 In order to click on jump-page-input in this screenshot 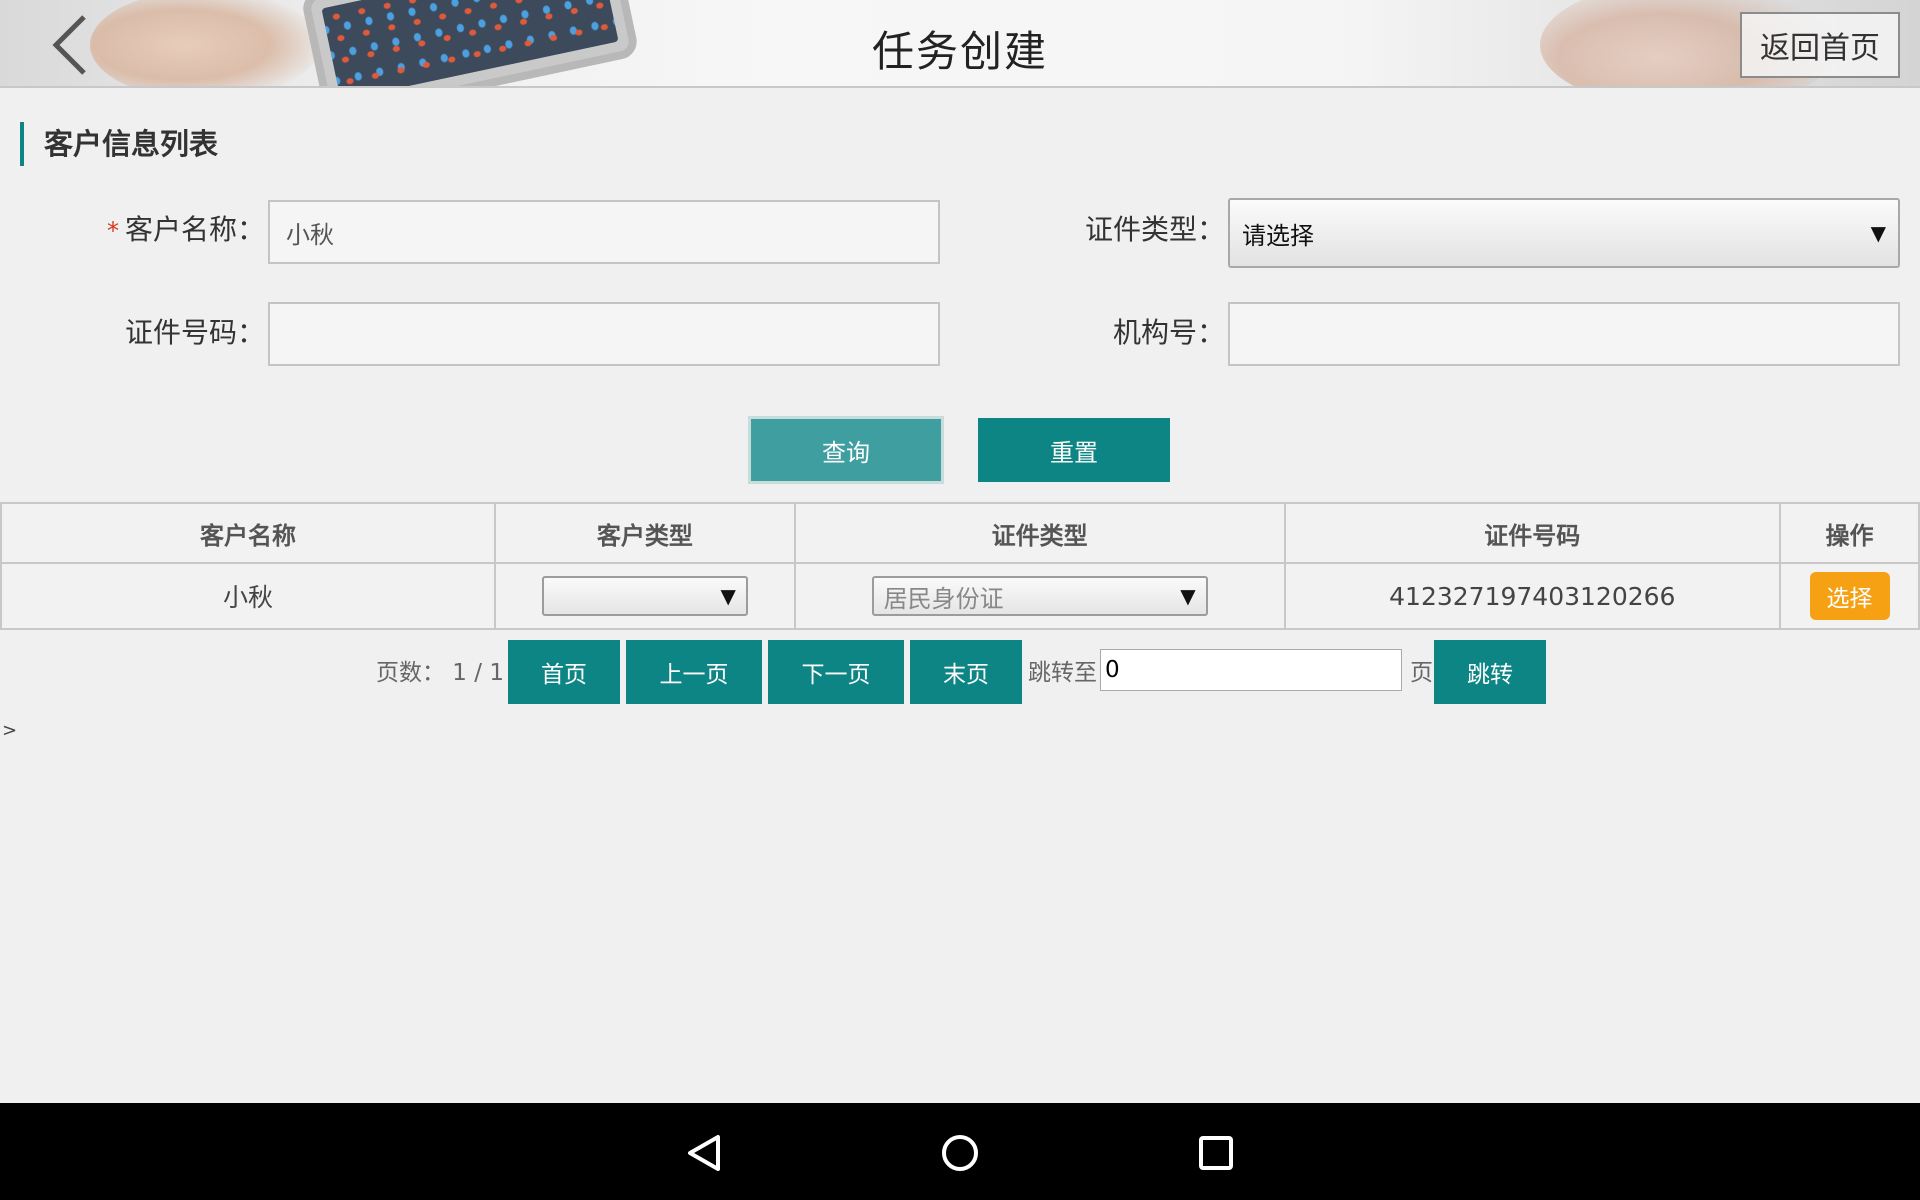, I will do `click(1251, 670)`.